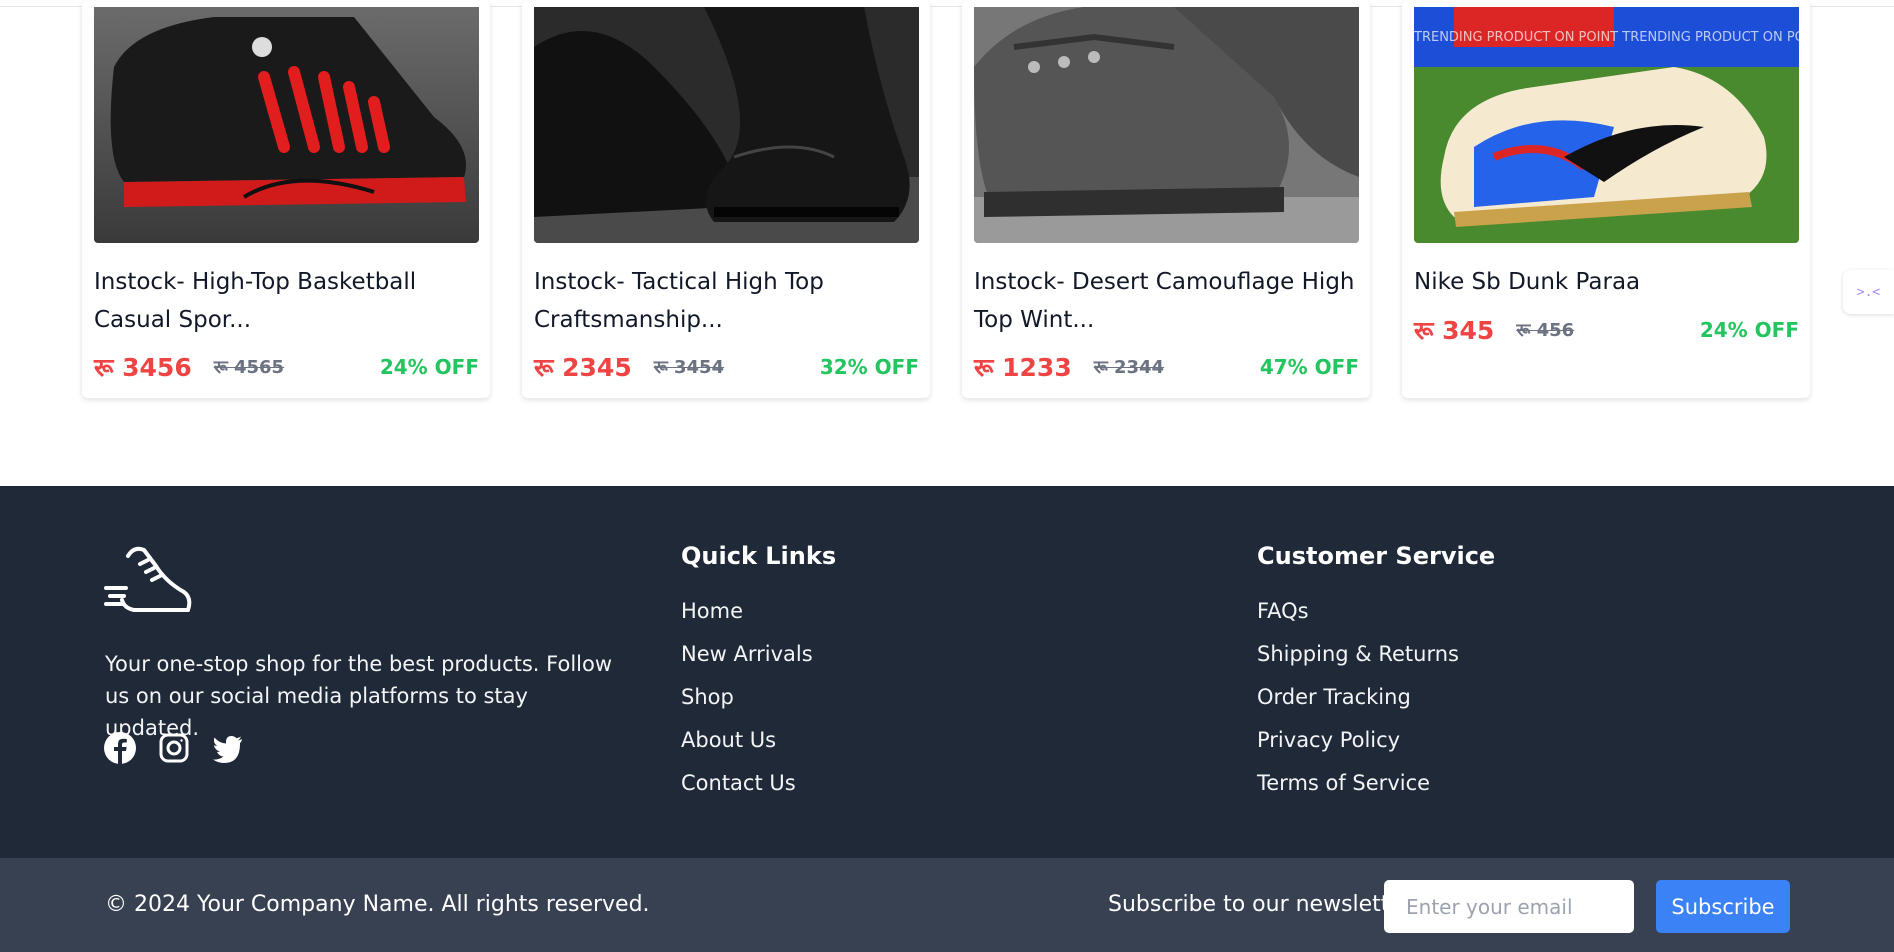  I want to click on instagram-icon, so click(174, 748).